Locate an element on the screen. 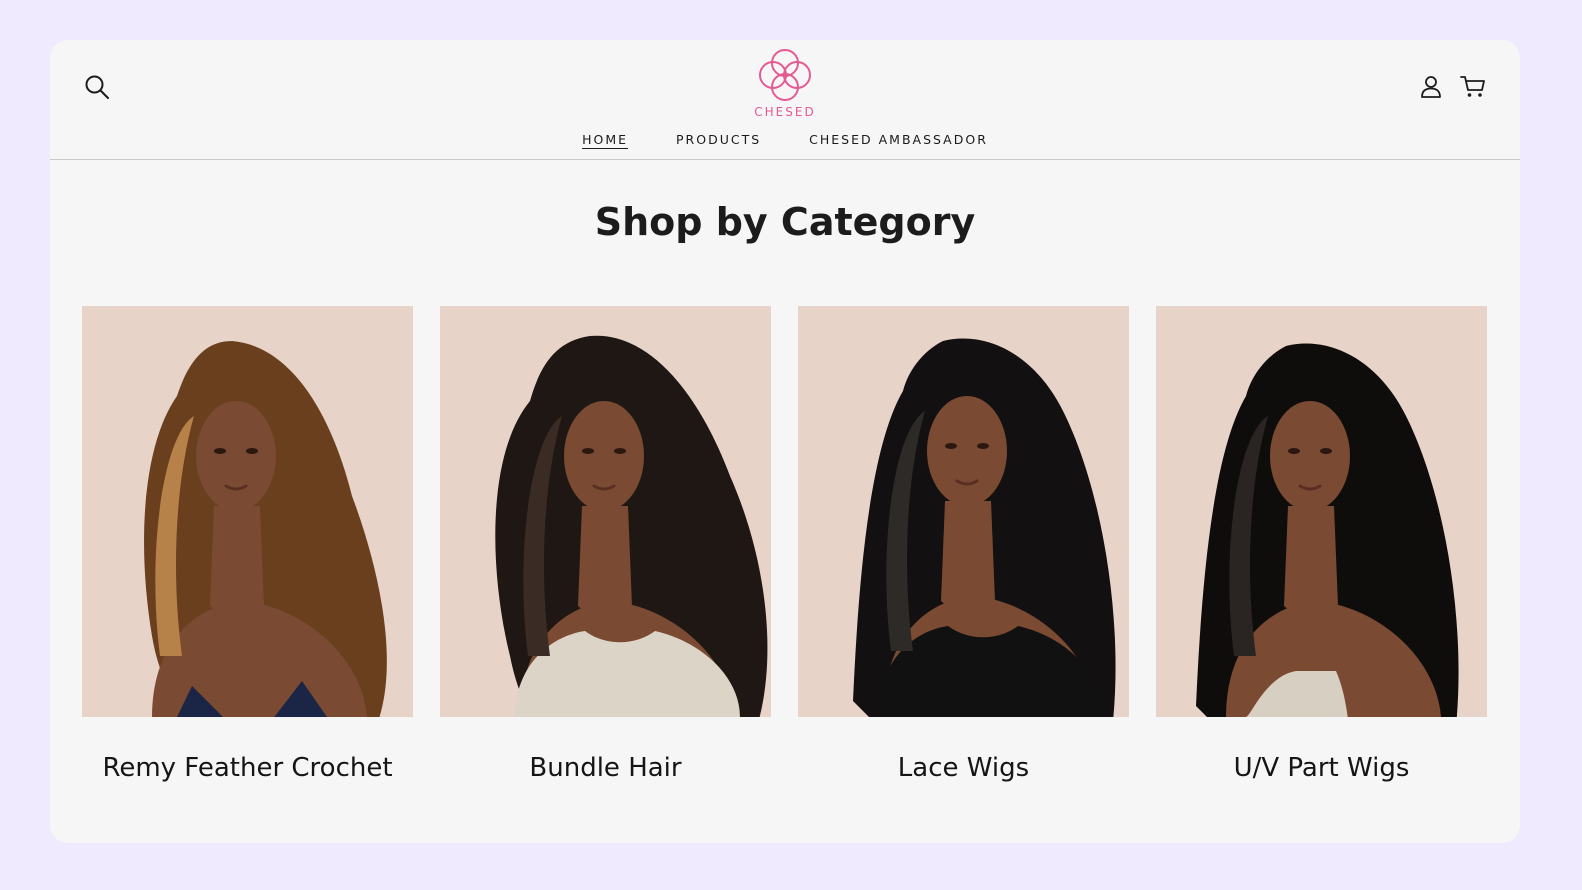 This screenshot has height=890, width=1582. search-icon is located at coordinates (97, 87).